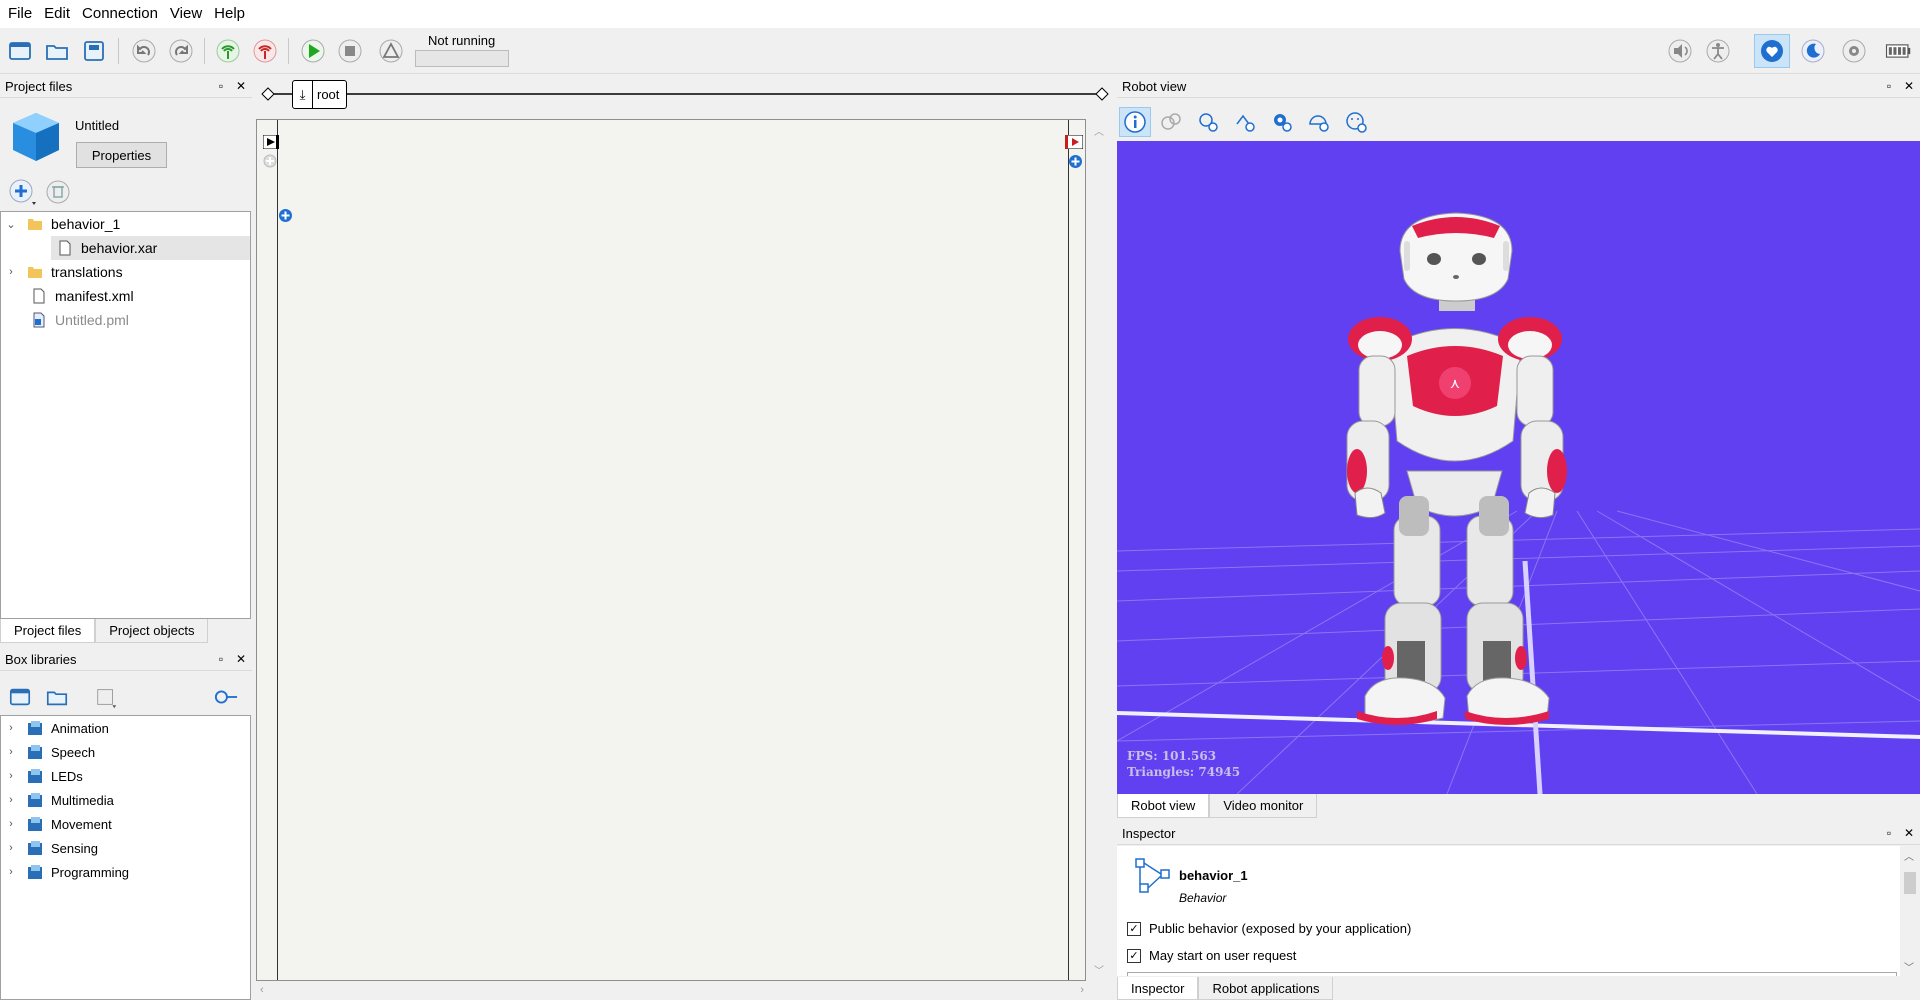 The height and width of the screenshot is (1000, 1920). What do you see at coordinates (59, 800) in the screenshot?
I see `library-item-multimedia: › Multimedia` at bounding box center [59, 800].